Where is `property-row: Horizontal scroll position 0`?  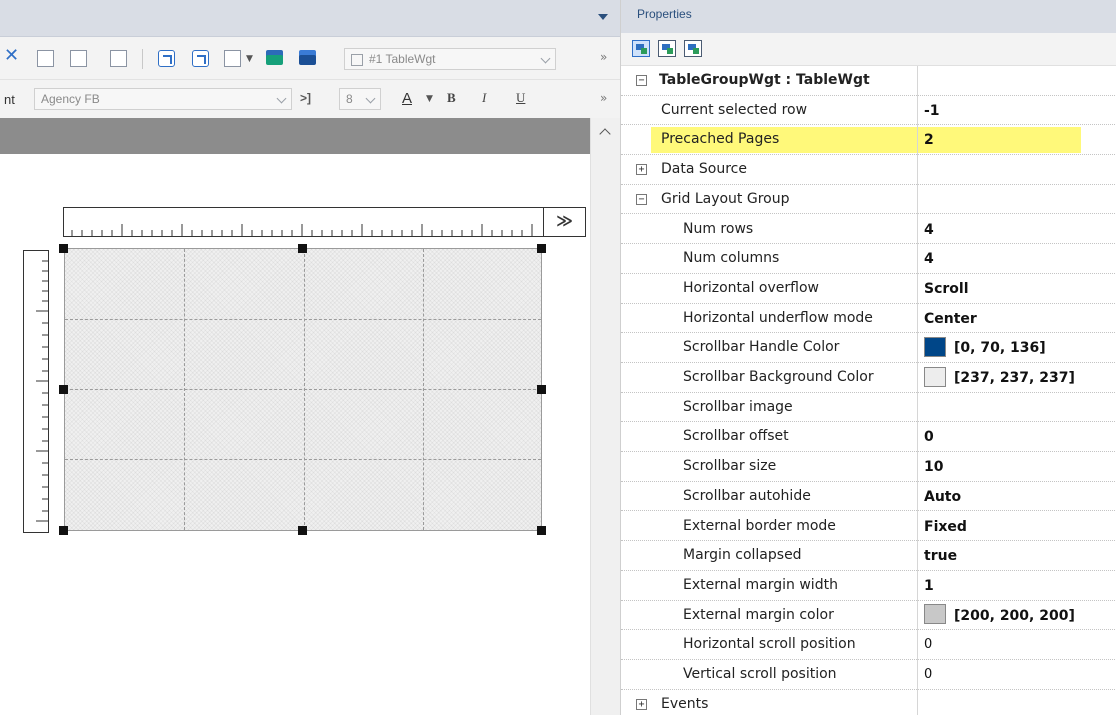 property-row: Horizontal scroll position 0 is located at coordinates (868, 645).